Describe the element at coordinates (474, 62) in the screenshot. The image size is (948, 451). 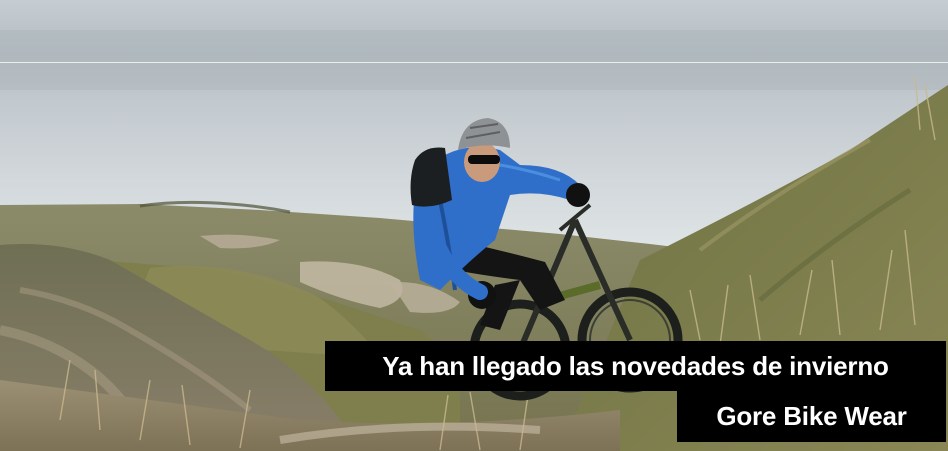
I see `horizontal-divider` at that location.